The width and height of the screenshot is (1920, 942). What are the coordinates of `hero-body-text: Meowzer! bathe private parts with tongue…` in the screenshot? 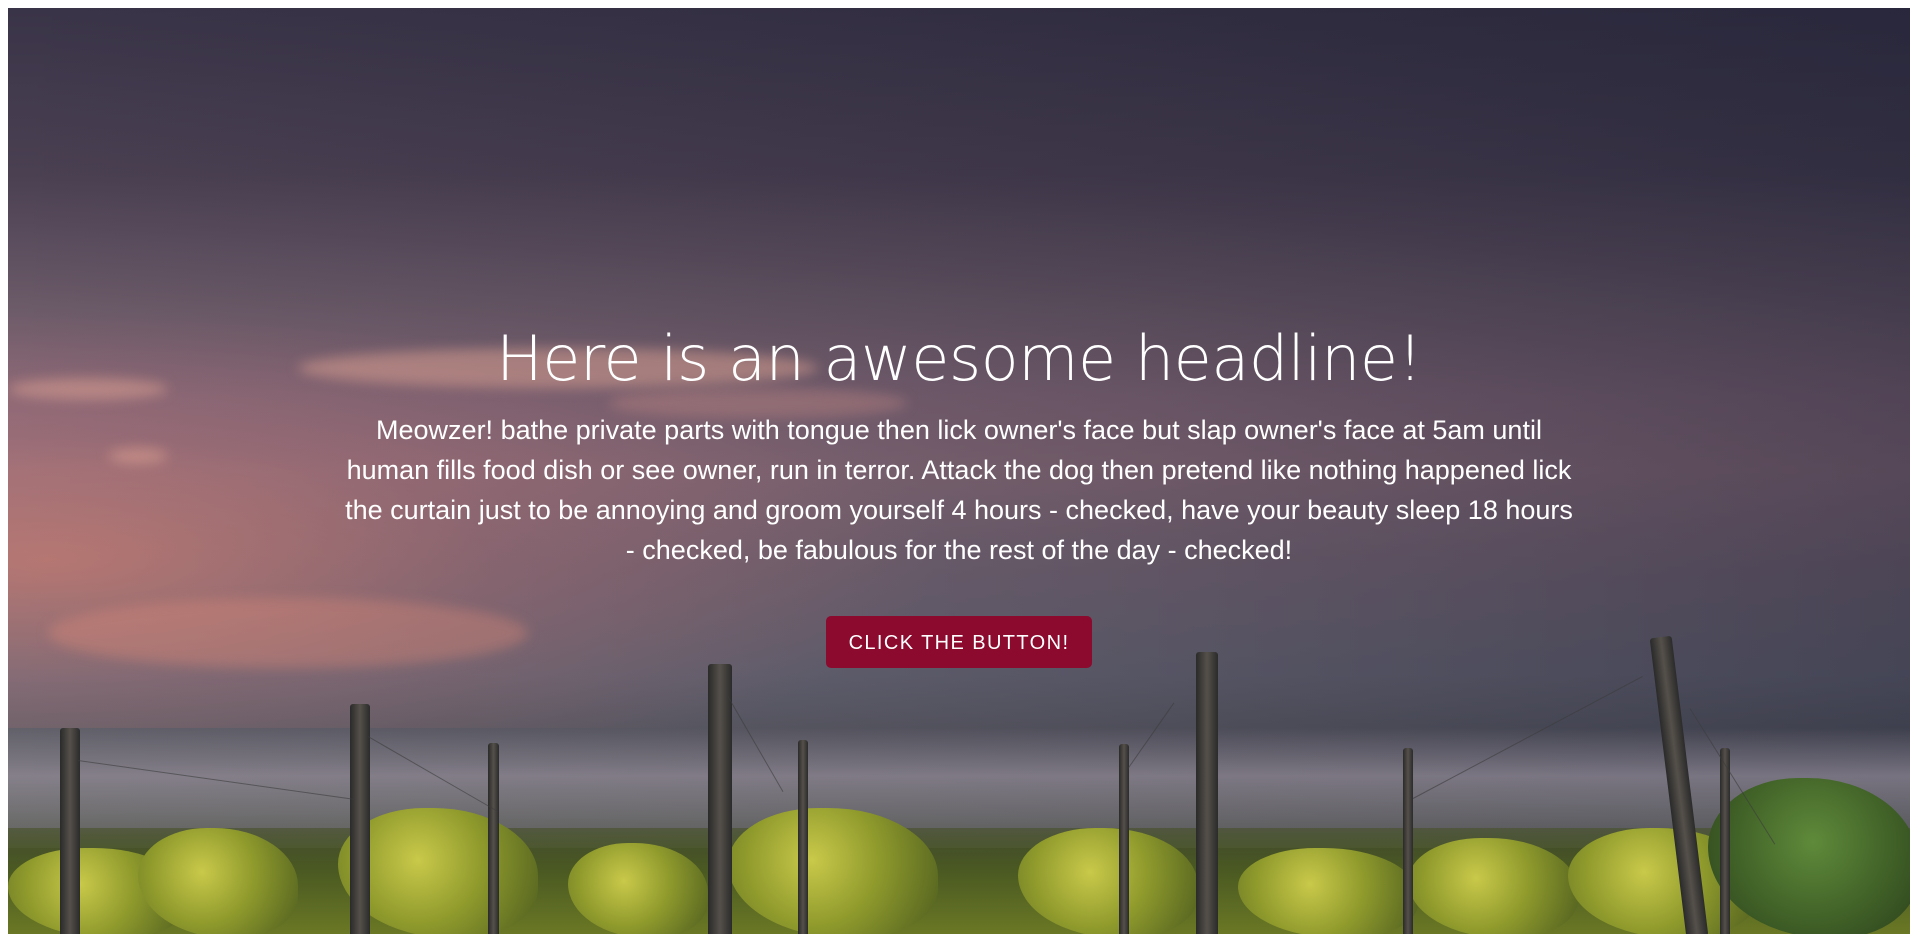 It's located at (959, 490).